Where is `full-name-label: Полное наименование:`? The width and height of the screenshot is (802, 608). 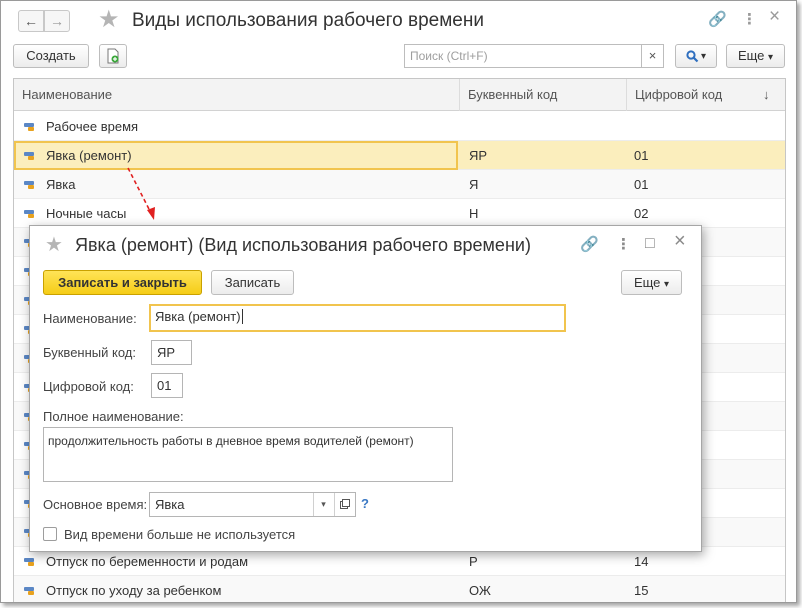
full-name-label: Полное наименование: is located at coordinates (113, 416).